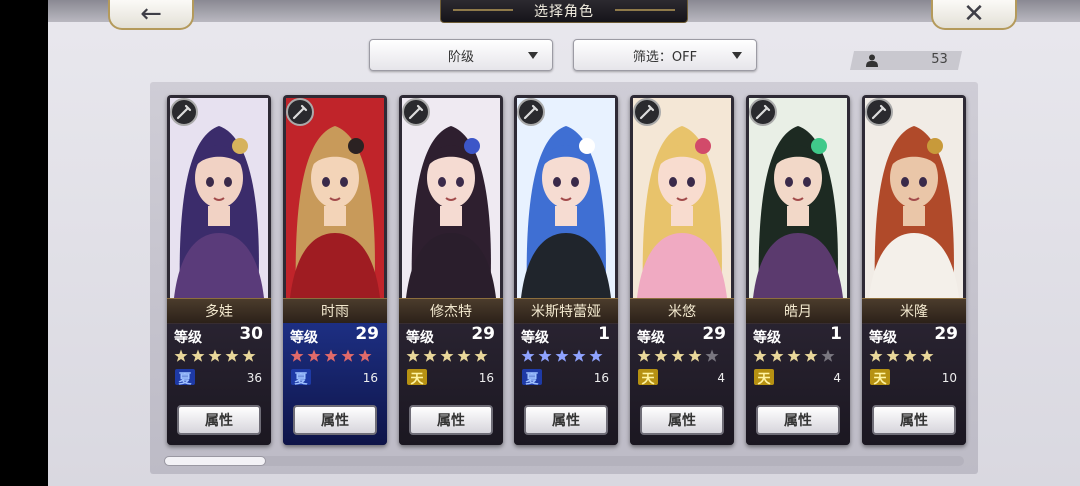  I want to click on page-title: 选择角色, so click(564, 12).